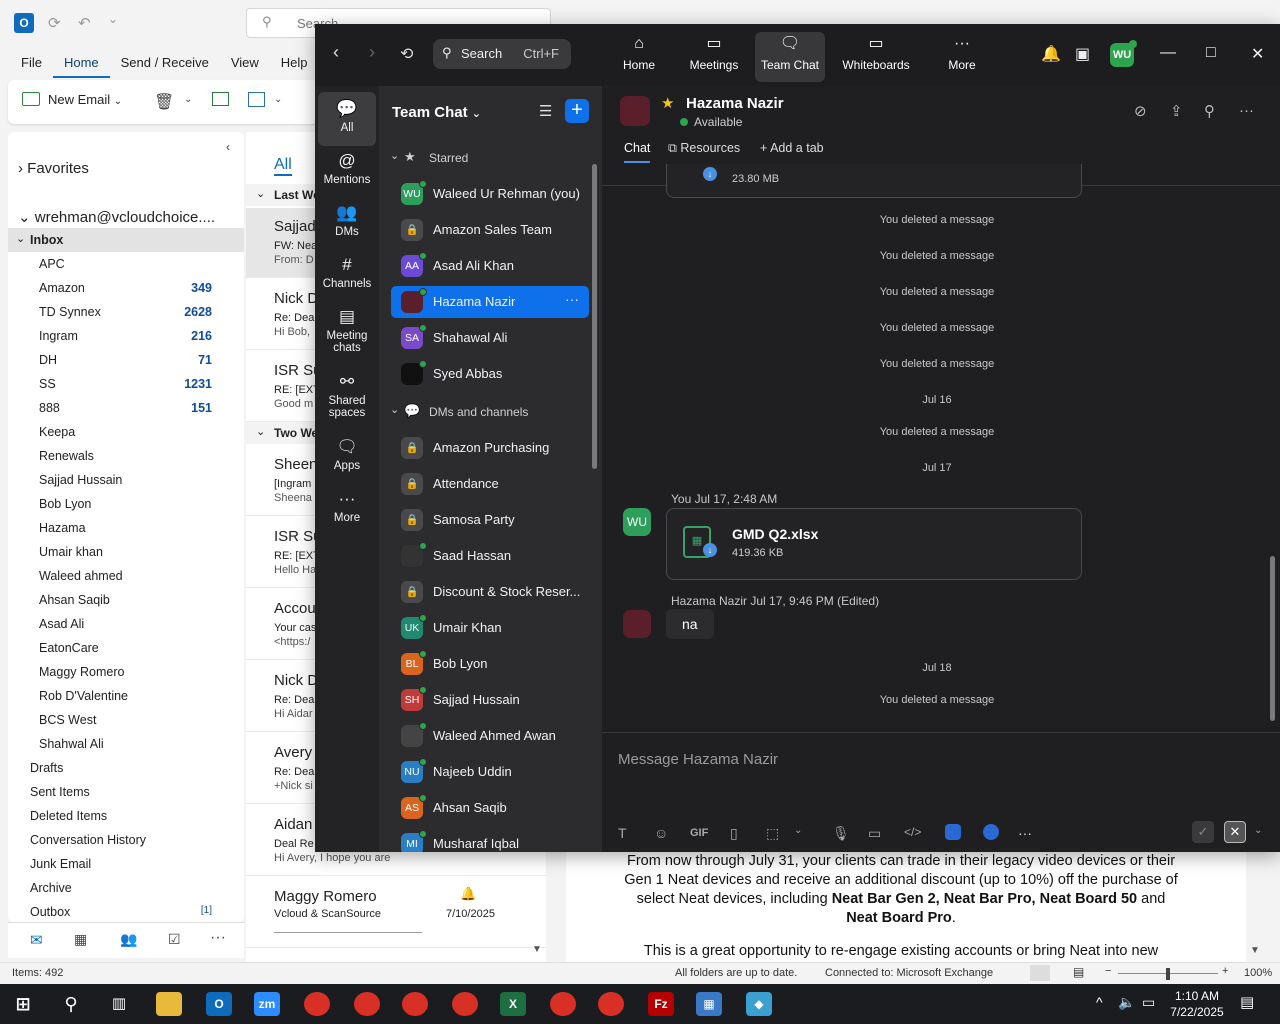 The width and height of the screenshot is (1280, 1024). What do you see at coordinates (126, 264) in the screenshot?
I see `folder-item: APC` at bounding box center [126, 264].